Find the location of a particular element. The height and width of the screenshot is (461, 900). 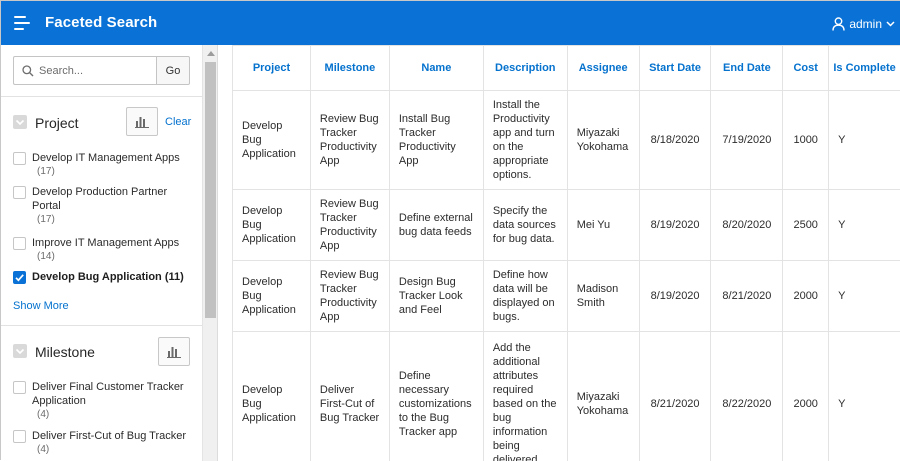

sidebar-scrollbar is located at coordinates (210, 253).